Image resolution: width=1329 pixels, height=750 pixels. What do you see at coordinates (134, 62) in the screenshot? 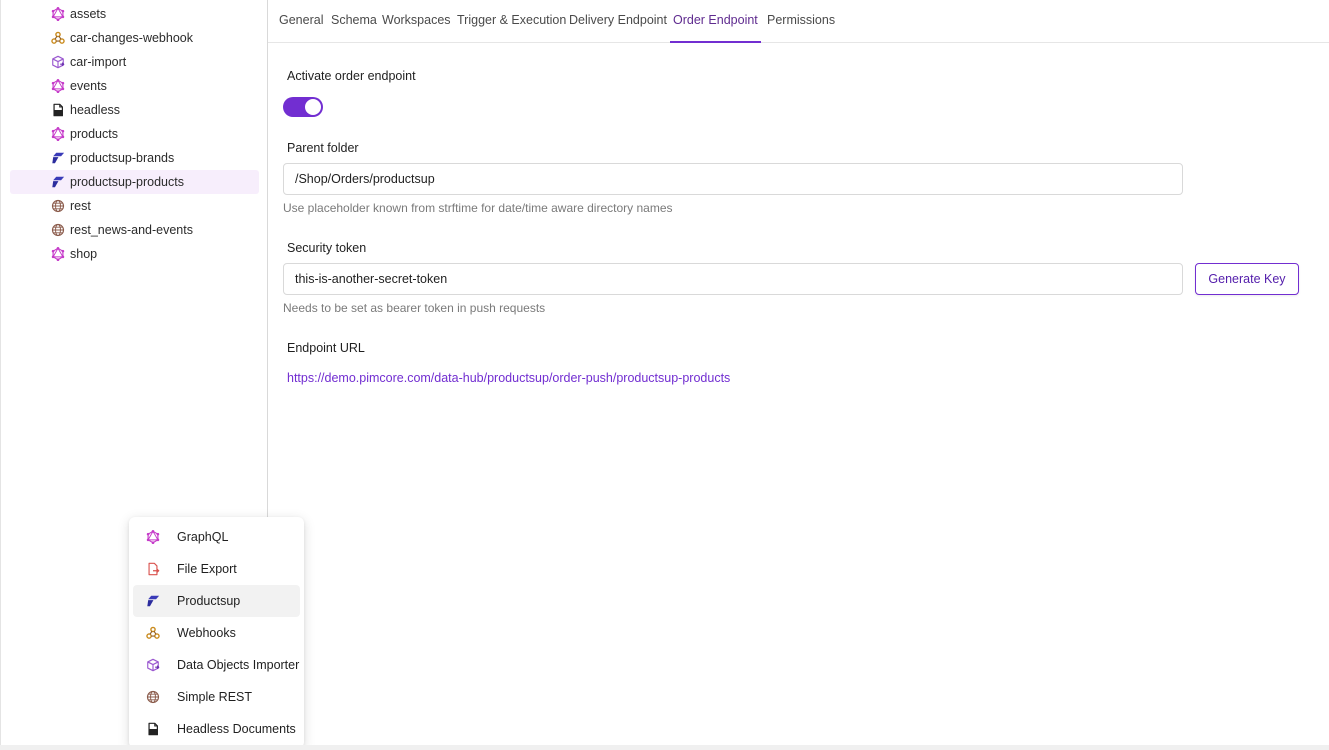
I see `tree-item-car-import: car-import` at bounding box center [134, 62].